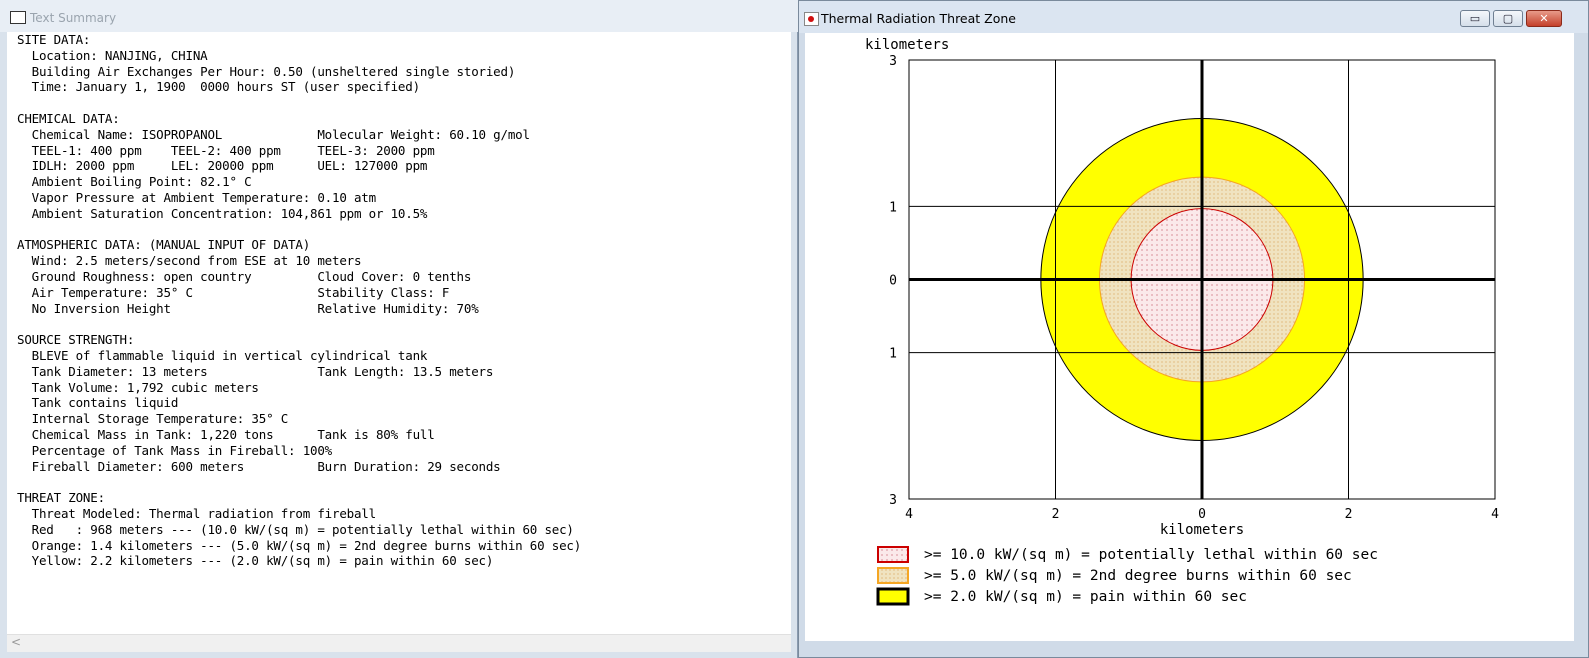  Describe the element at coordinates (1508, 18) in the screenshot. I see `maximize-button: ▢` at that location.